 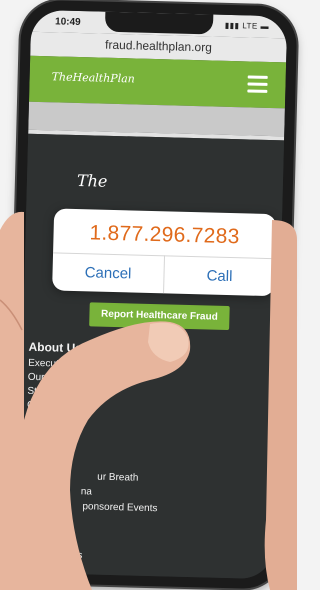 What do you see at coordinates (108, 273) in the screenshot?
I see `cancel-button: Cancel` at bounding box center [108, 273].